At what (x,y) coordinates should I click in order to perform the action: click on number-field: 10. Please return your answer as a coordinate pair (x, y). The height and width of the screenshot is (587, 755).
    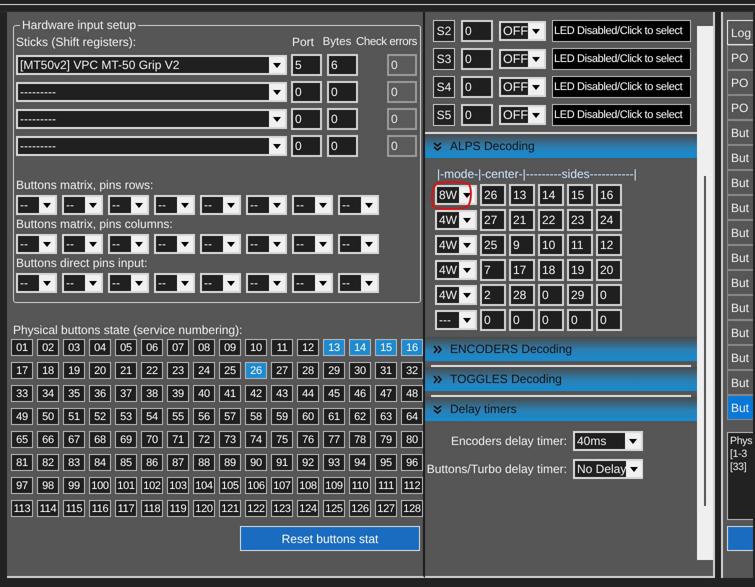
    Looking at the image, I should click on (551, 245).